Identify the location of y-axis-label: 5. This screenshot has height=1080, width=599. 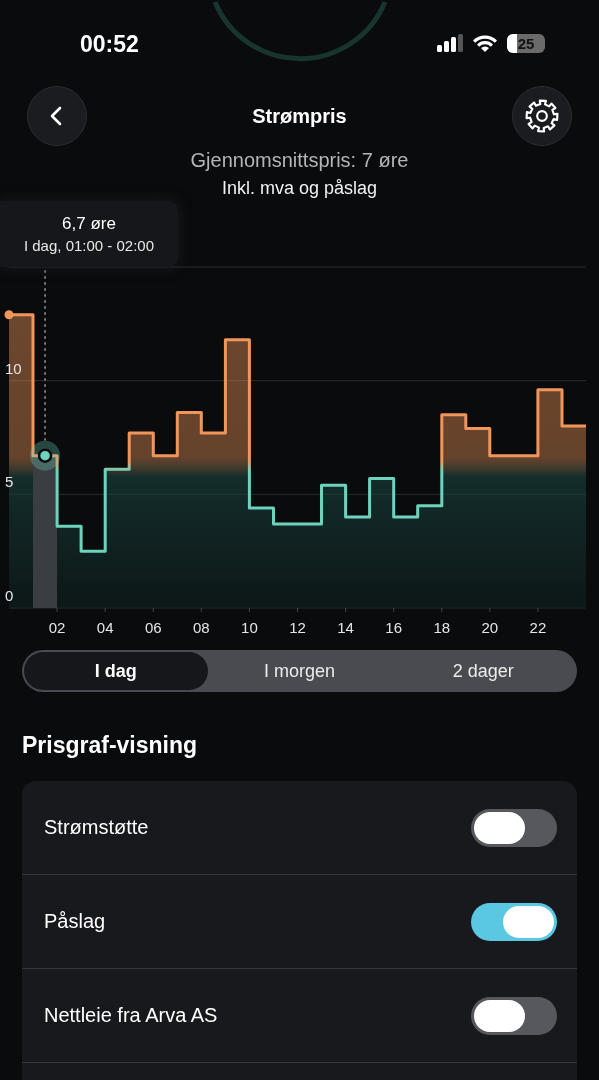
(9, 482).